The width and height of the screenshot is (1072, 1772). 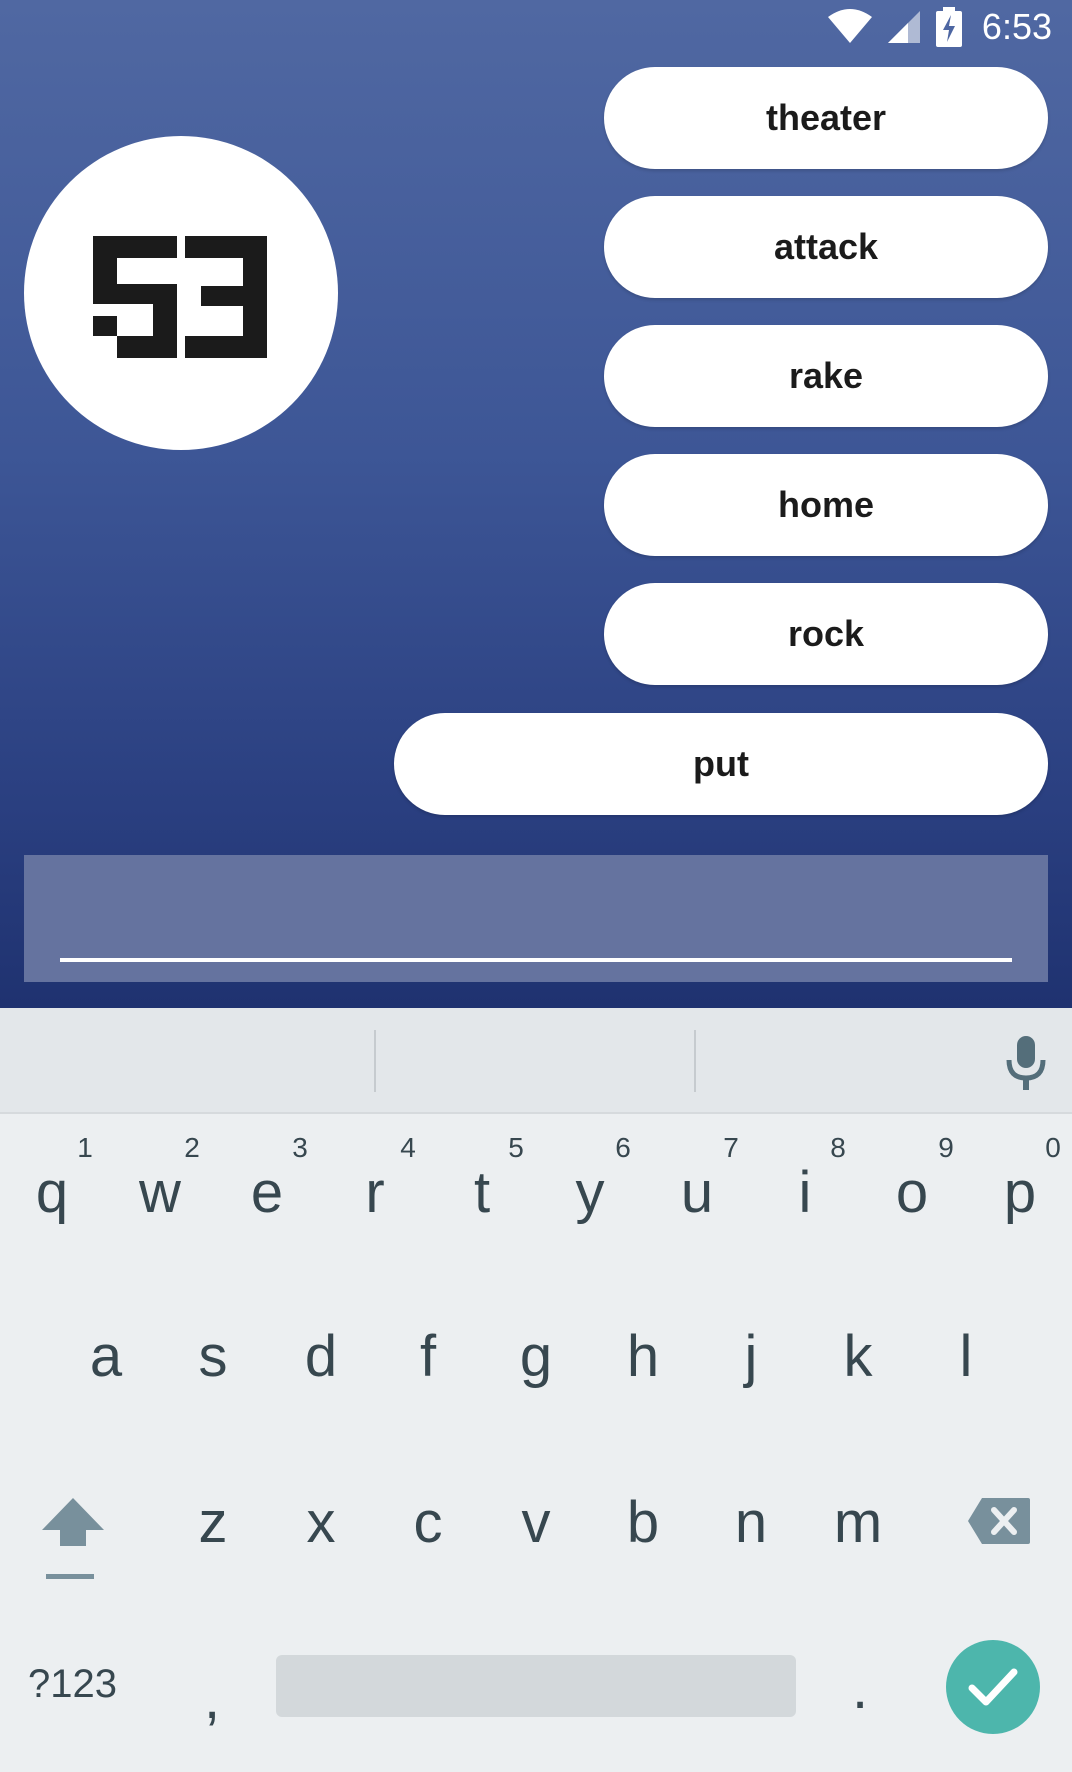 What do you see at coordinates (751, 1357) in the screenshot?
I see `key-j: j` at bounding box center [751, 1357].